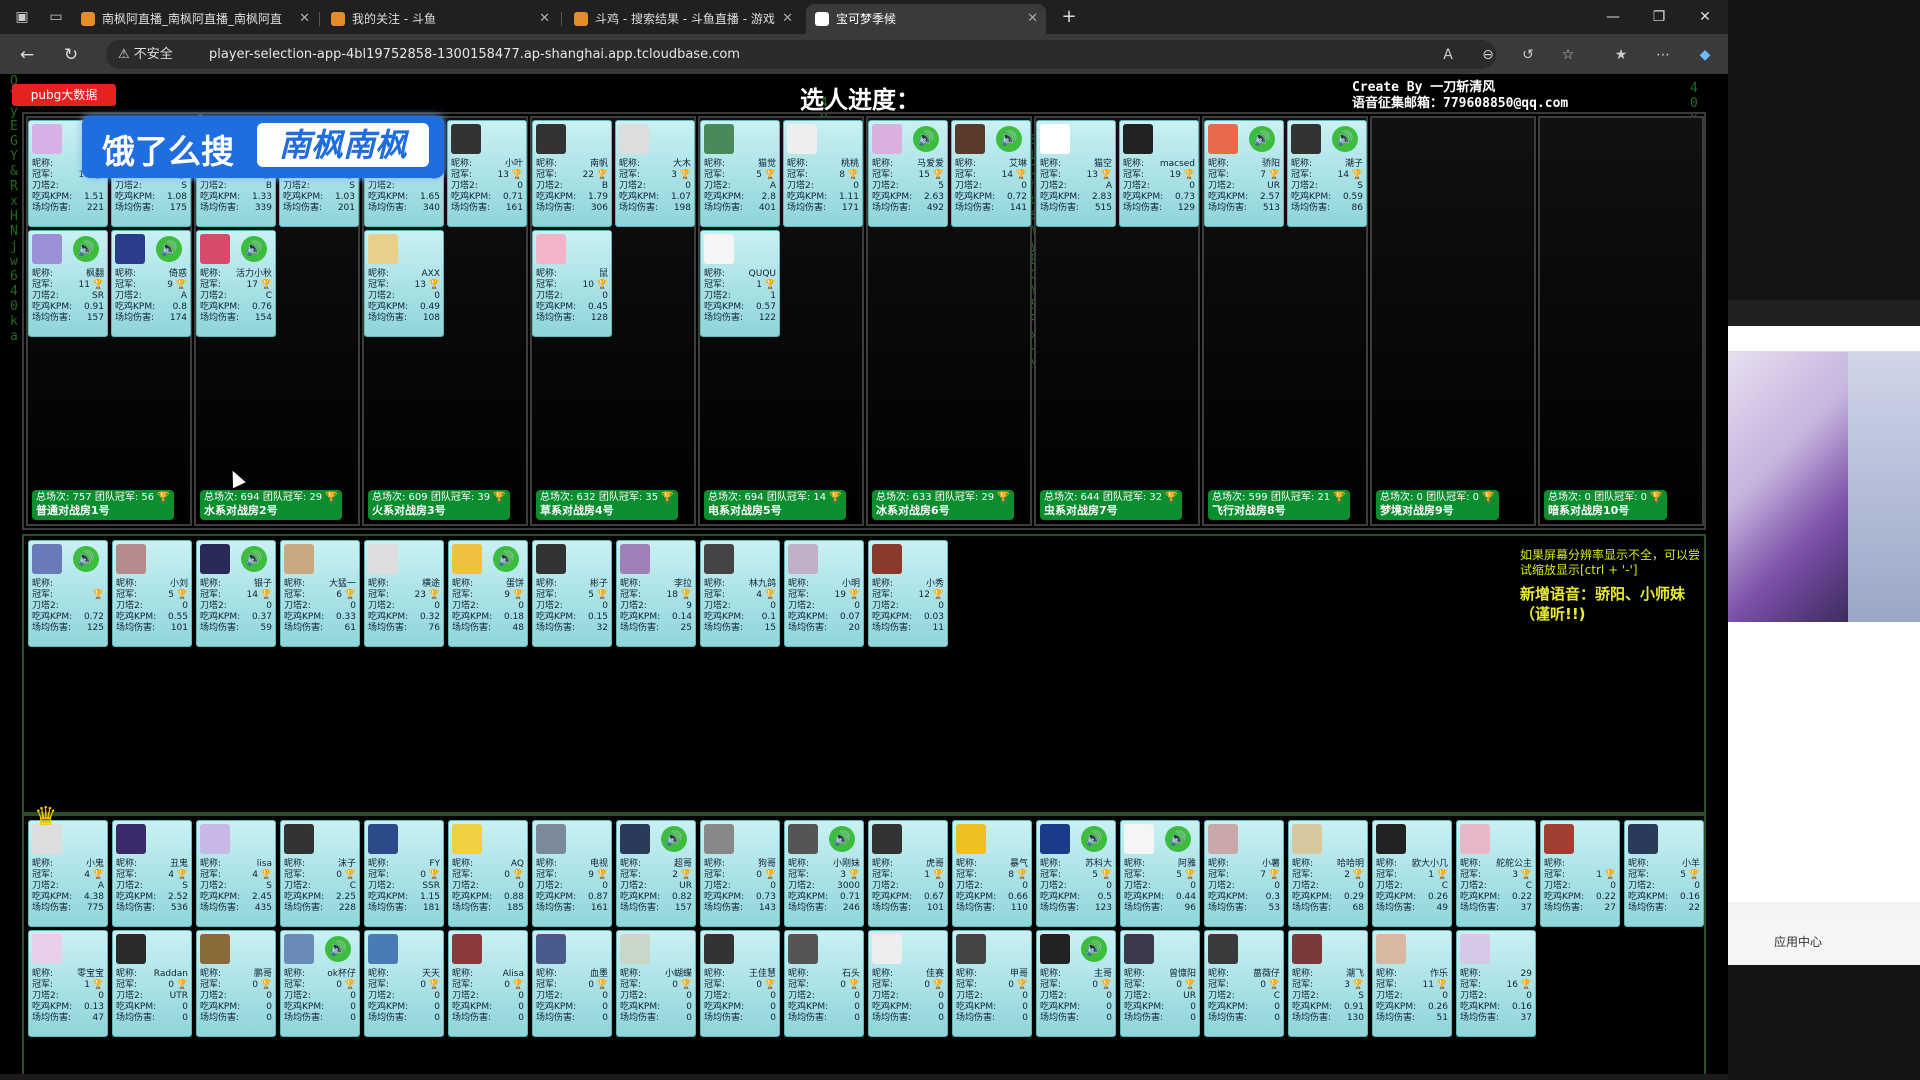  Describe the element at coordinates (1244, 173) in the screenshot. I see `player-card: 🔊 昵称: 骄阳 冠军: 7 🏆 刀塔2: UR 吃鸡KPM: 2.57 场均伤害: 513` at that location.